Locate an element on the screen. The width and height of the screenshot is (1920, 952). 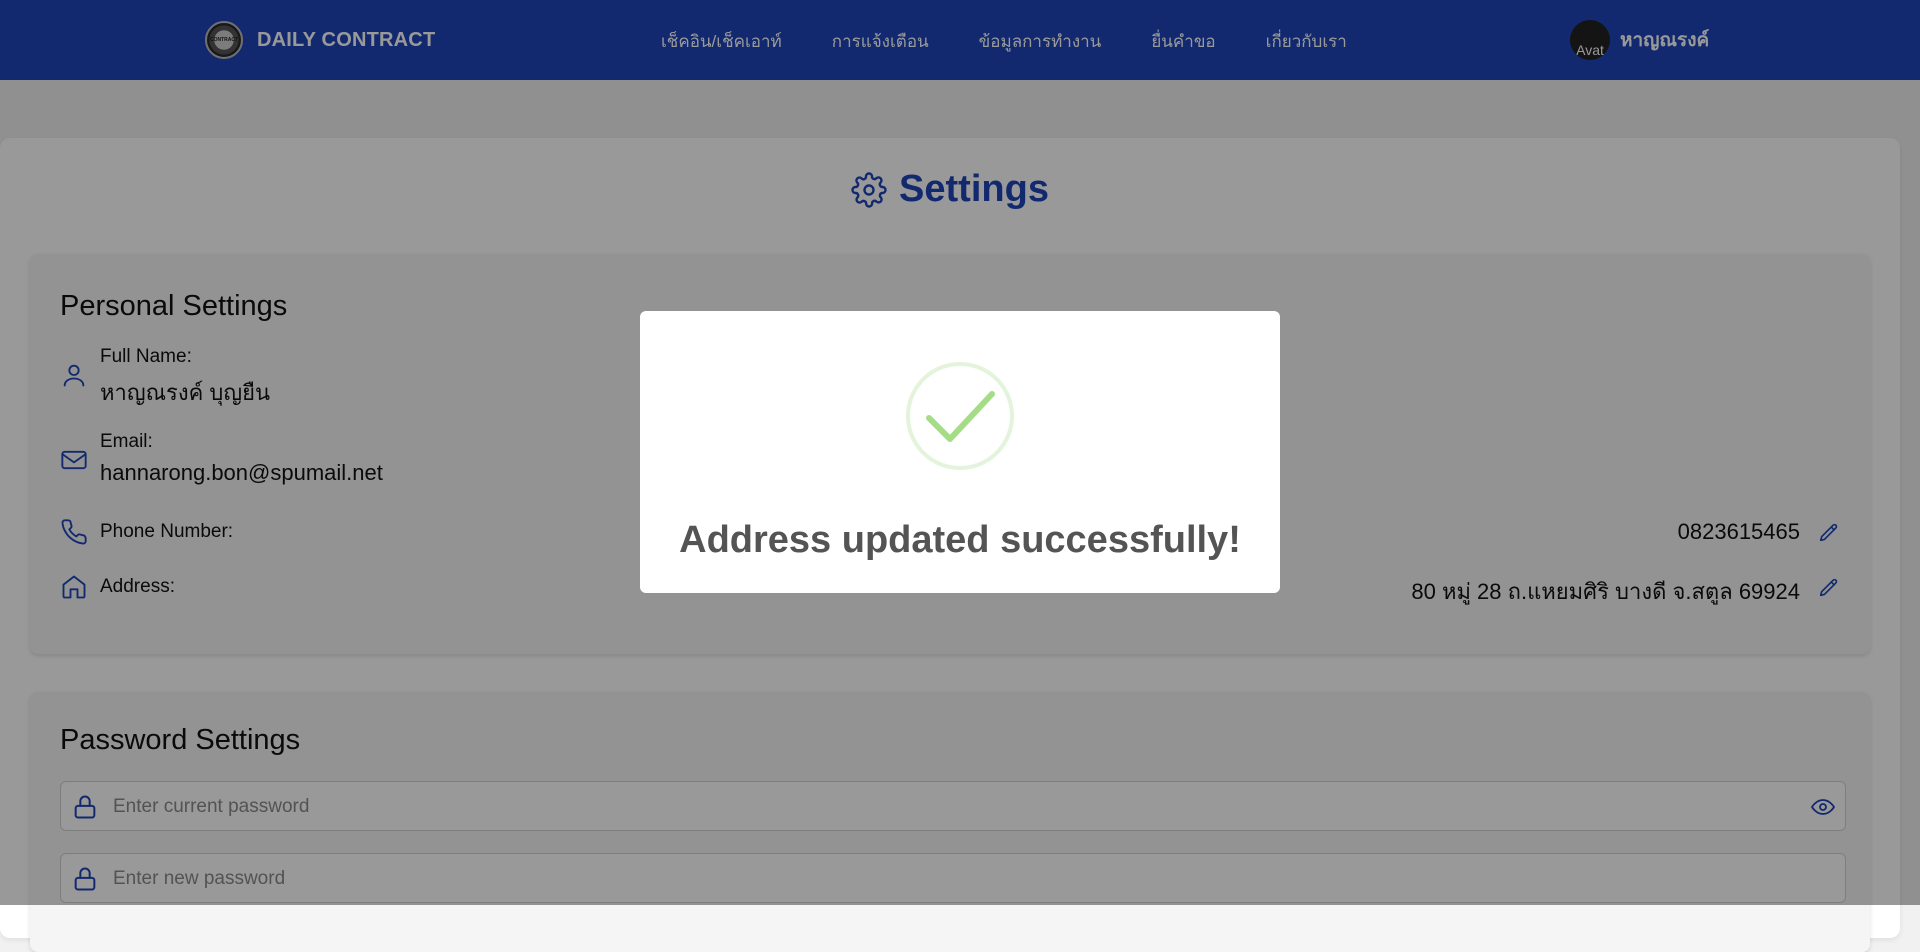
success-check-icon is located at coordinates (960, 416).